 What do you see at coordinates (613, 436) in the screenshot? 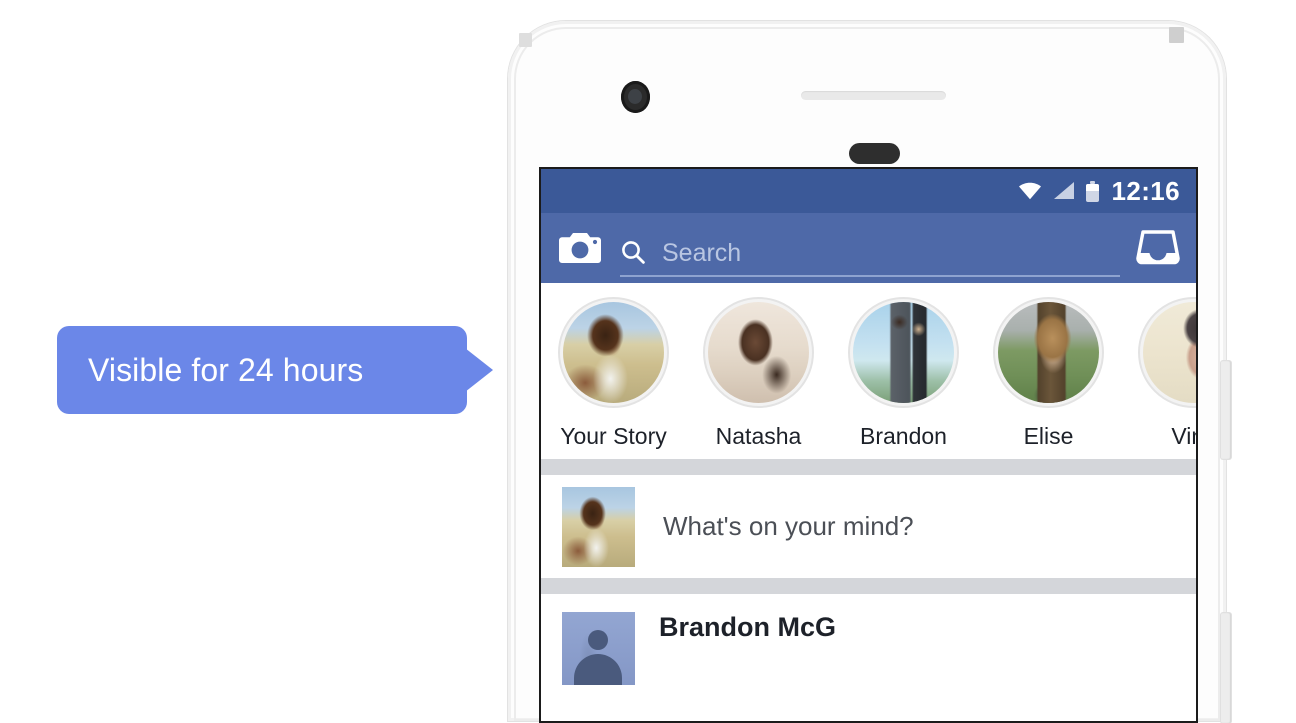
I see `story-name: Your Story` at bounding box center [613, 436].